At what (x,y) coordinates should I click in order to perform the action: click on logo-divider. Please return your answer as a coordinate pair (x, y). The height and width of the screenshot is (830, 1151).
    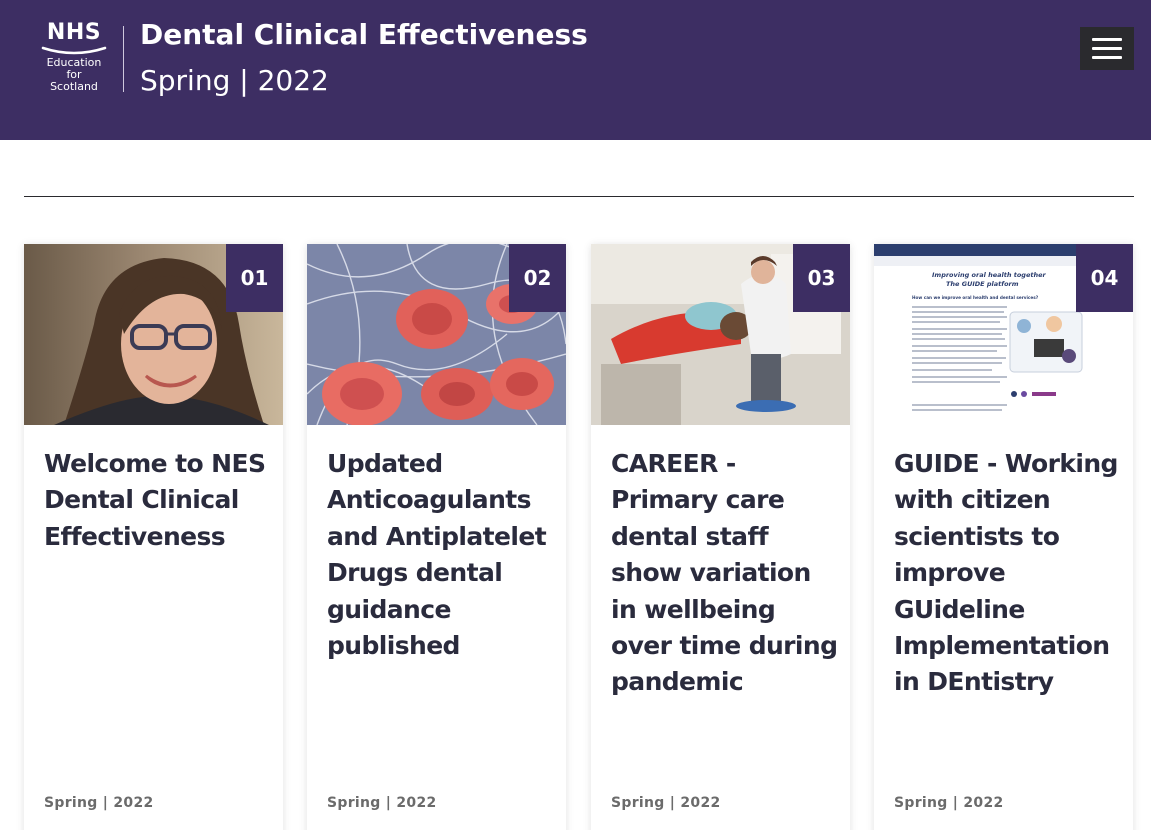
    Looking at the image, I should click on (123, 59).